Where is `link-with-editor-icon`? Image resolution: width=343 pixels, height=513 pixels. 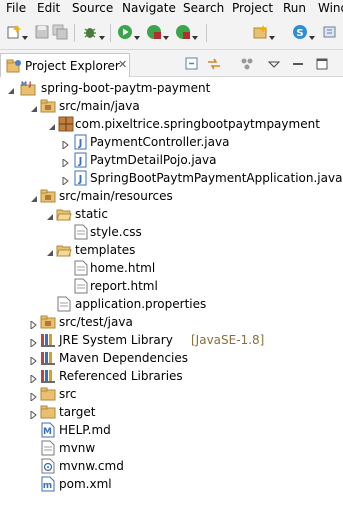
link-with-editor-icon is located at coordinates (214, 64).